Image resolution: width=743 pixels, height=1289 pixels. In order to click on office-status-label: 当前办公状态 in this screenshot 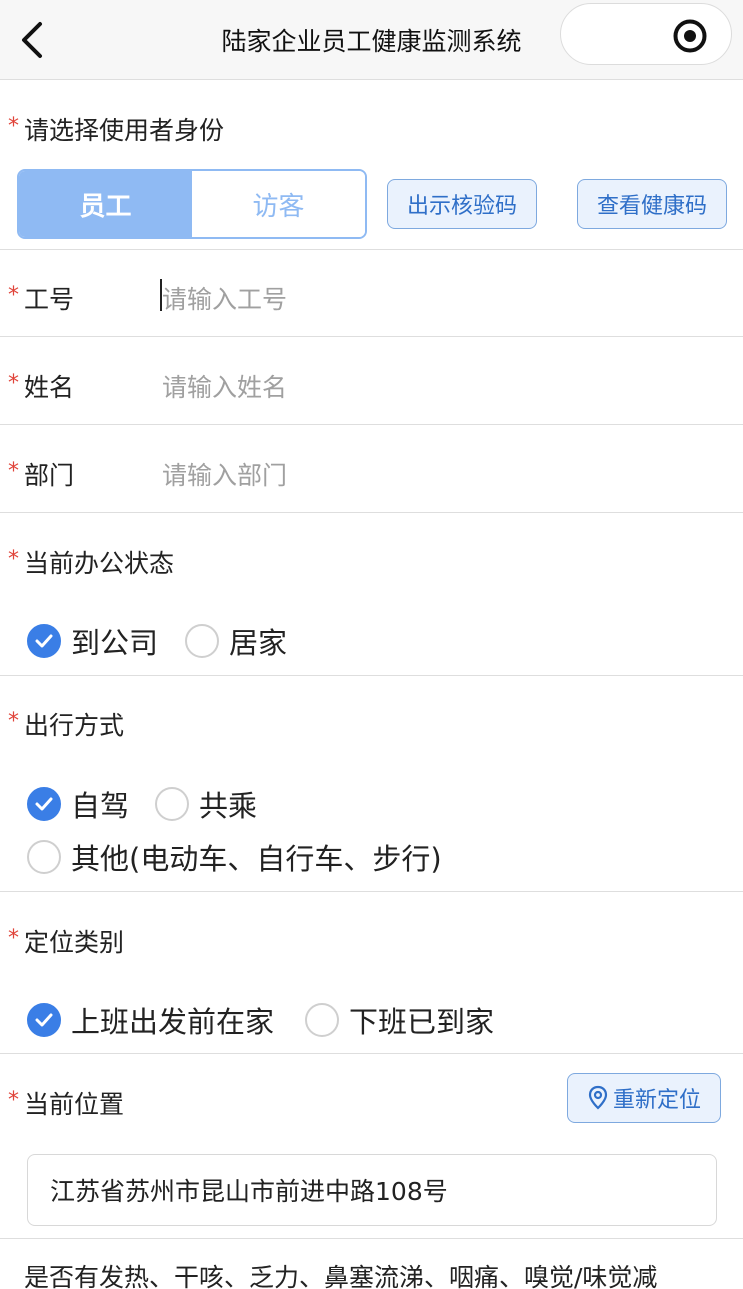, I will do `click(99, 563)`.